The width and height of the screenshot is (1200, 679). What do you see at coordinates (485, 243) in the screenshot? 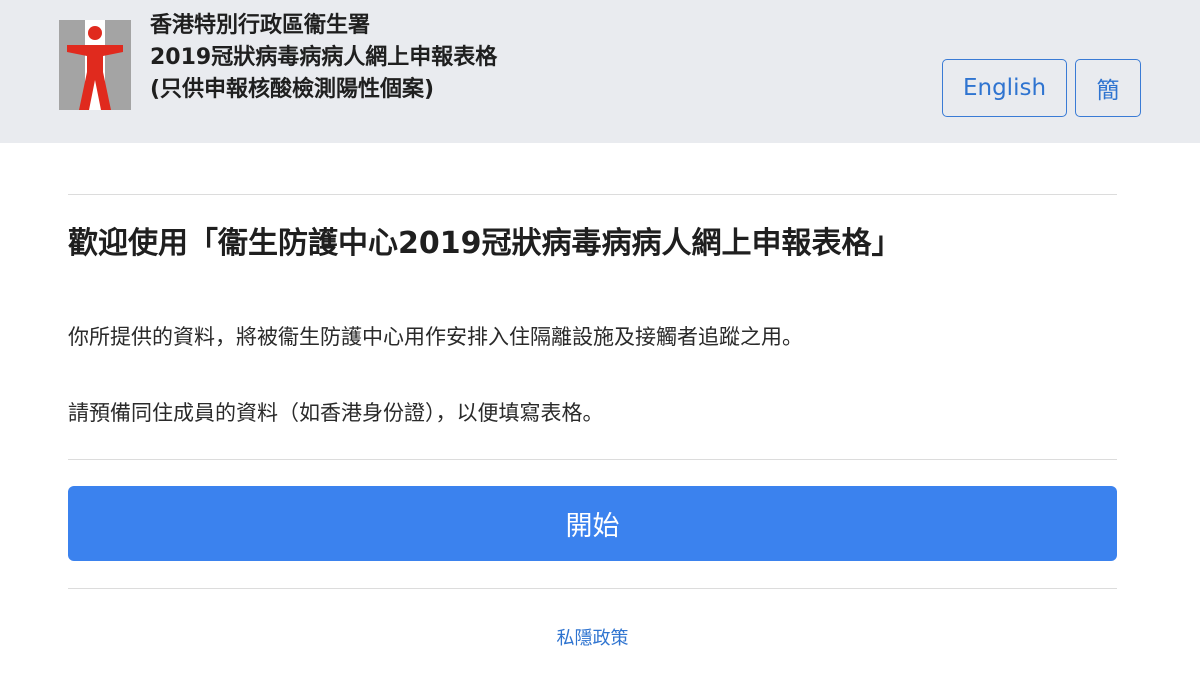
I see `welcome-heading: 歡迎使用「衞生防護中心2019冠狀病毒病病人網上申報表格」` at bounding box center [485, 243].